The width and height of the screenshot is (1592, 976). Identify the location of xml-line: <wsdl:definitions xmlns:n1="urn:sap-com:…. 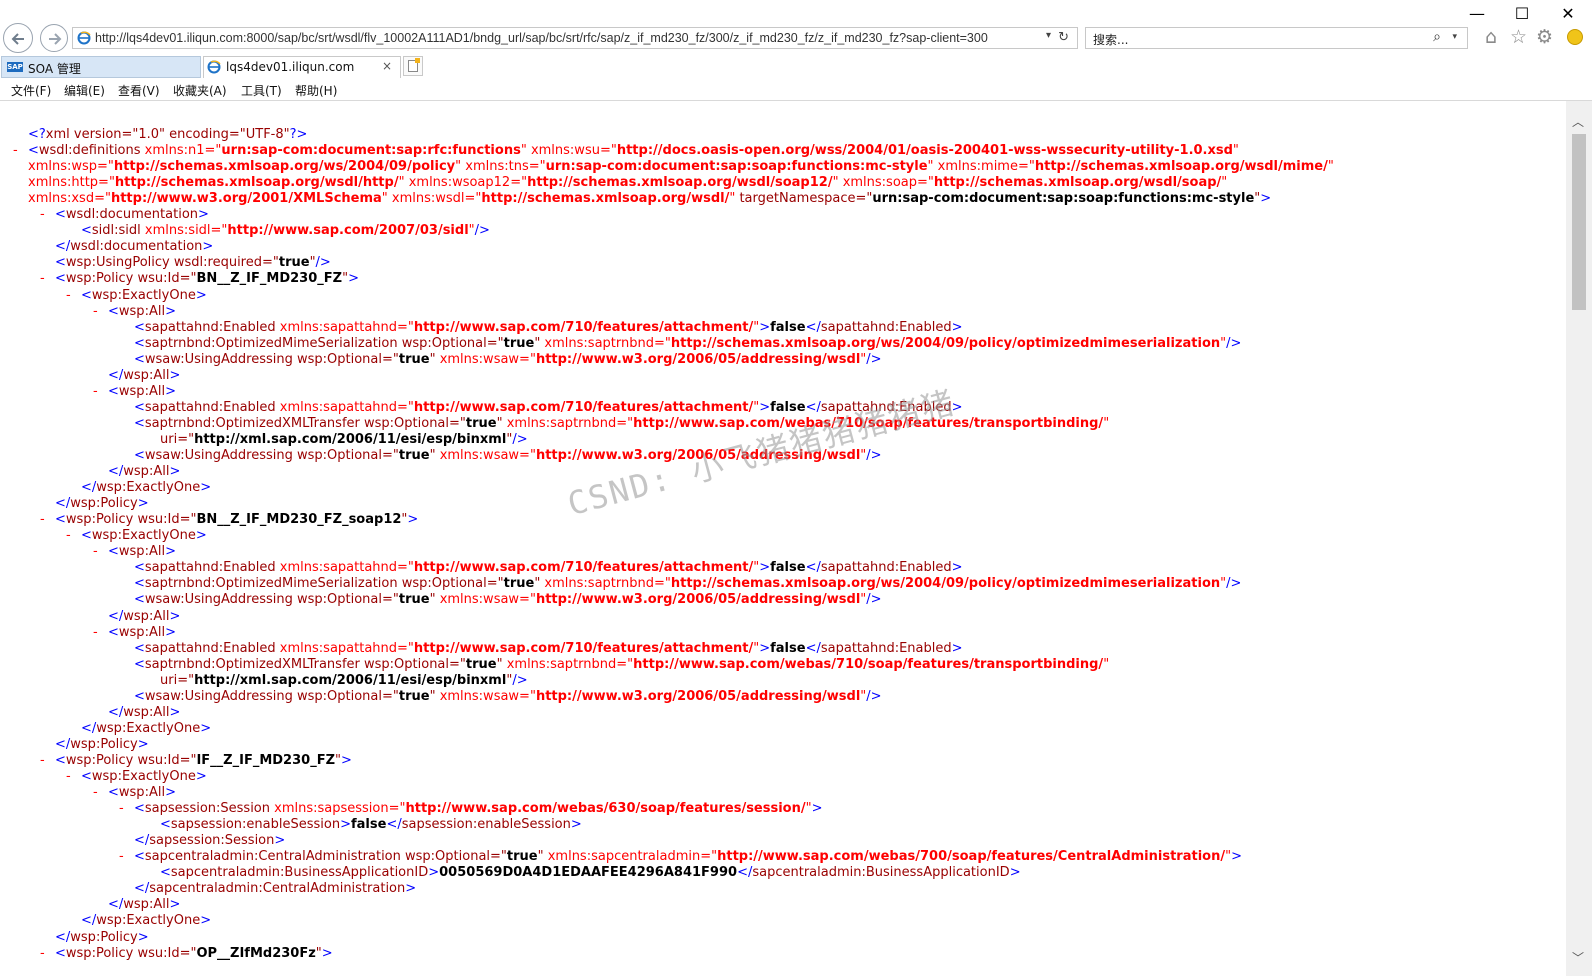
(633, 151).